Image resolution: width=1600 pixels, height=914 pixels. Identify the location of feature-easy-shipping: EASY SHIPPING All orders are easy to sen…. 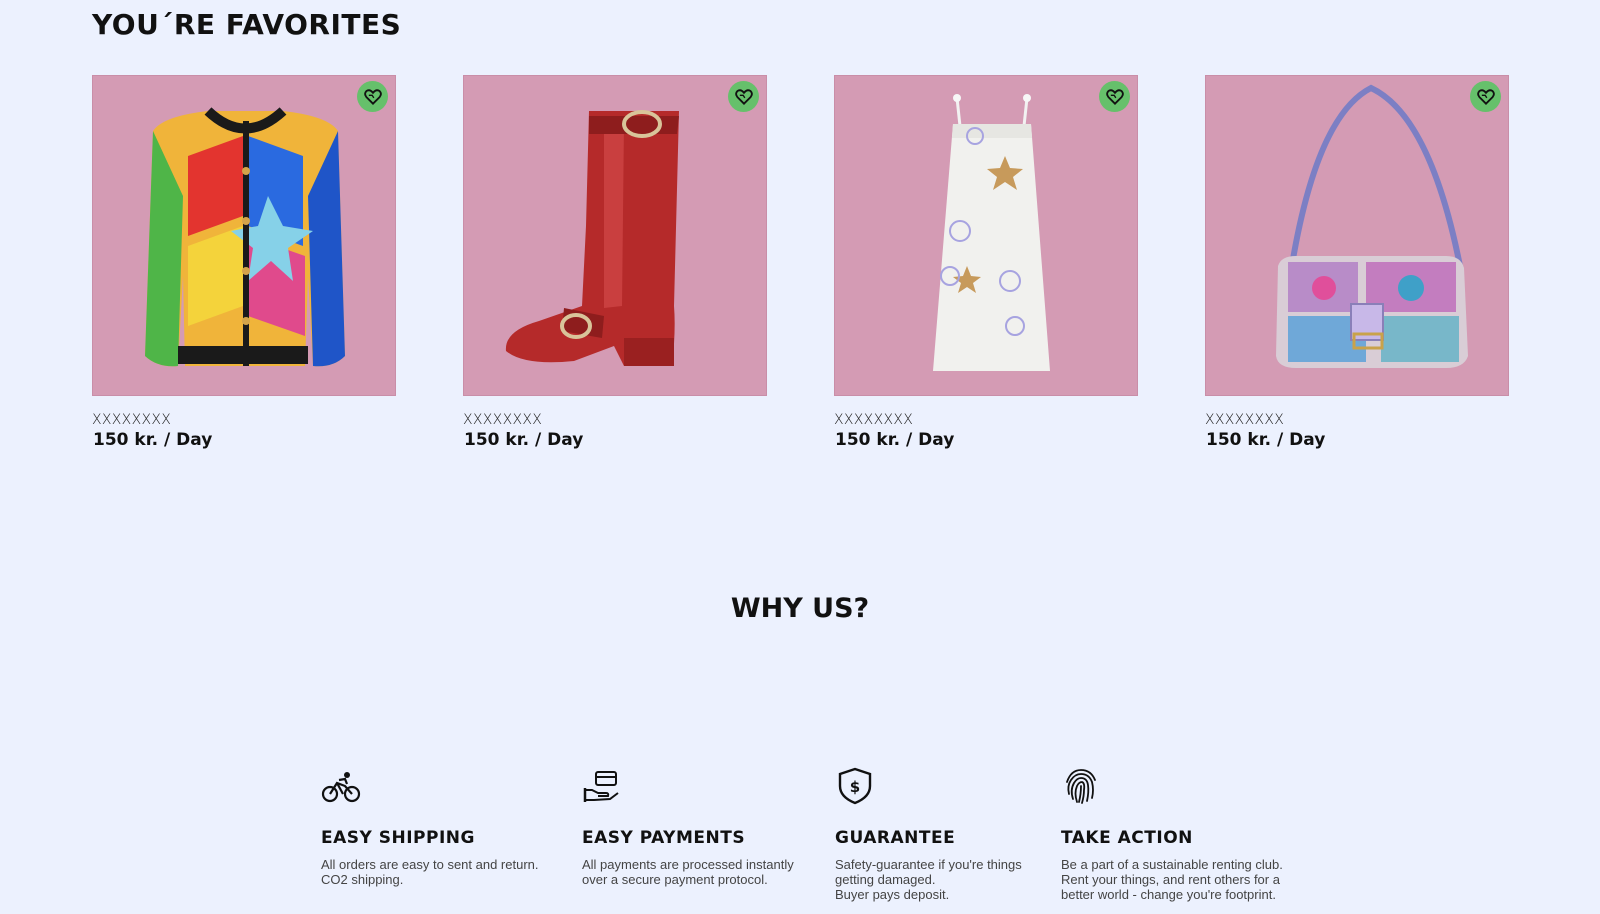
(441, 826).